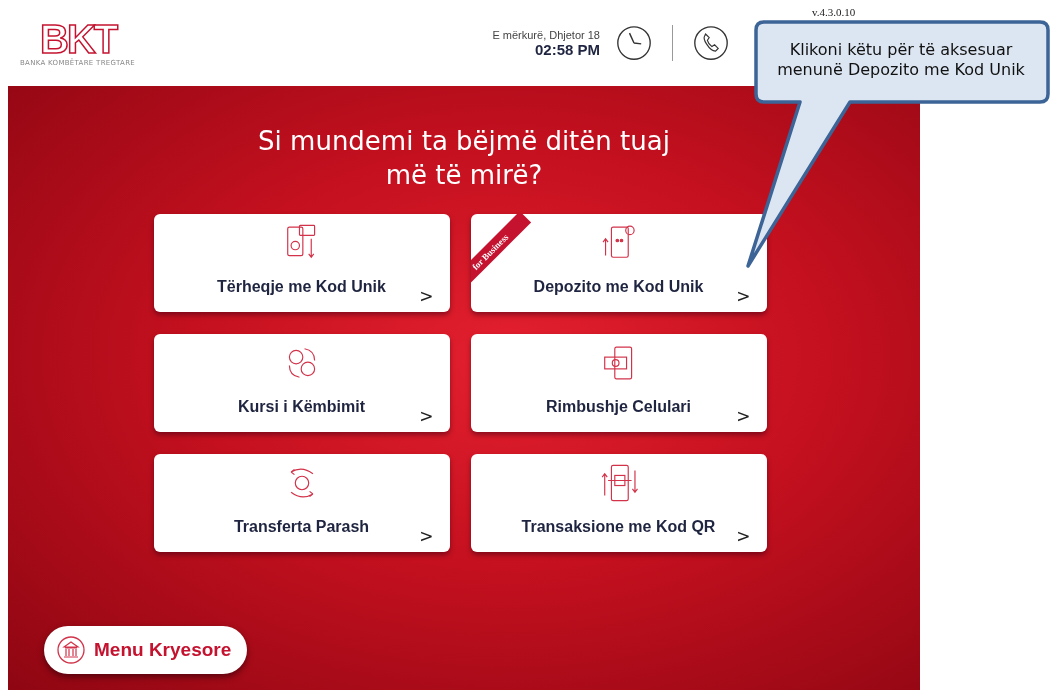  Describe the element at coordinates (901, 60) in the screenshot. I see `callout-text: Klikoni këtu për të aksesuar menunë Depozito me Kod Unik` at that location.